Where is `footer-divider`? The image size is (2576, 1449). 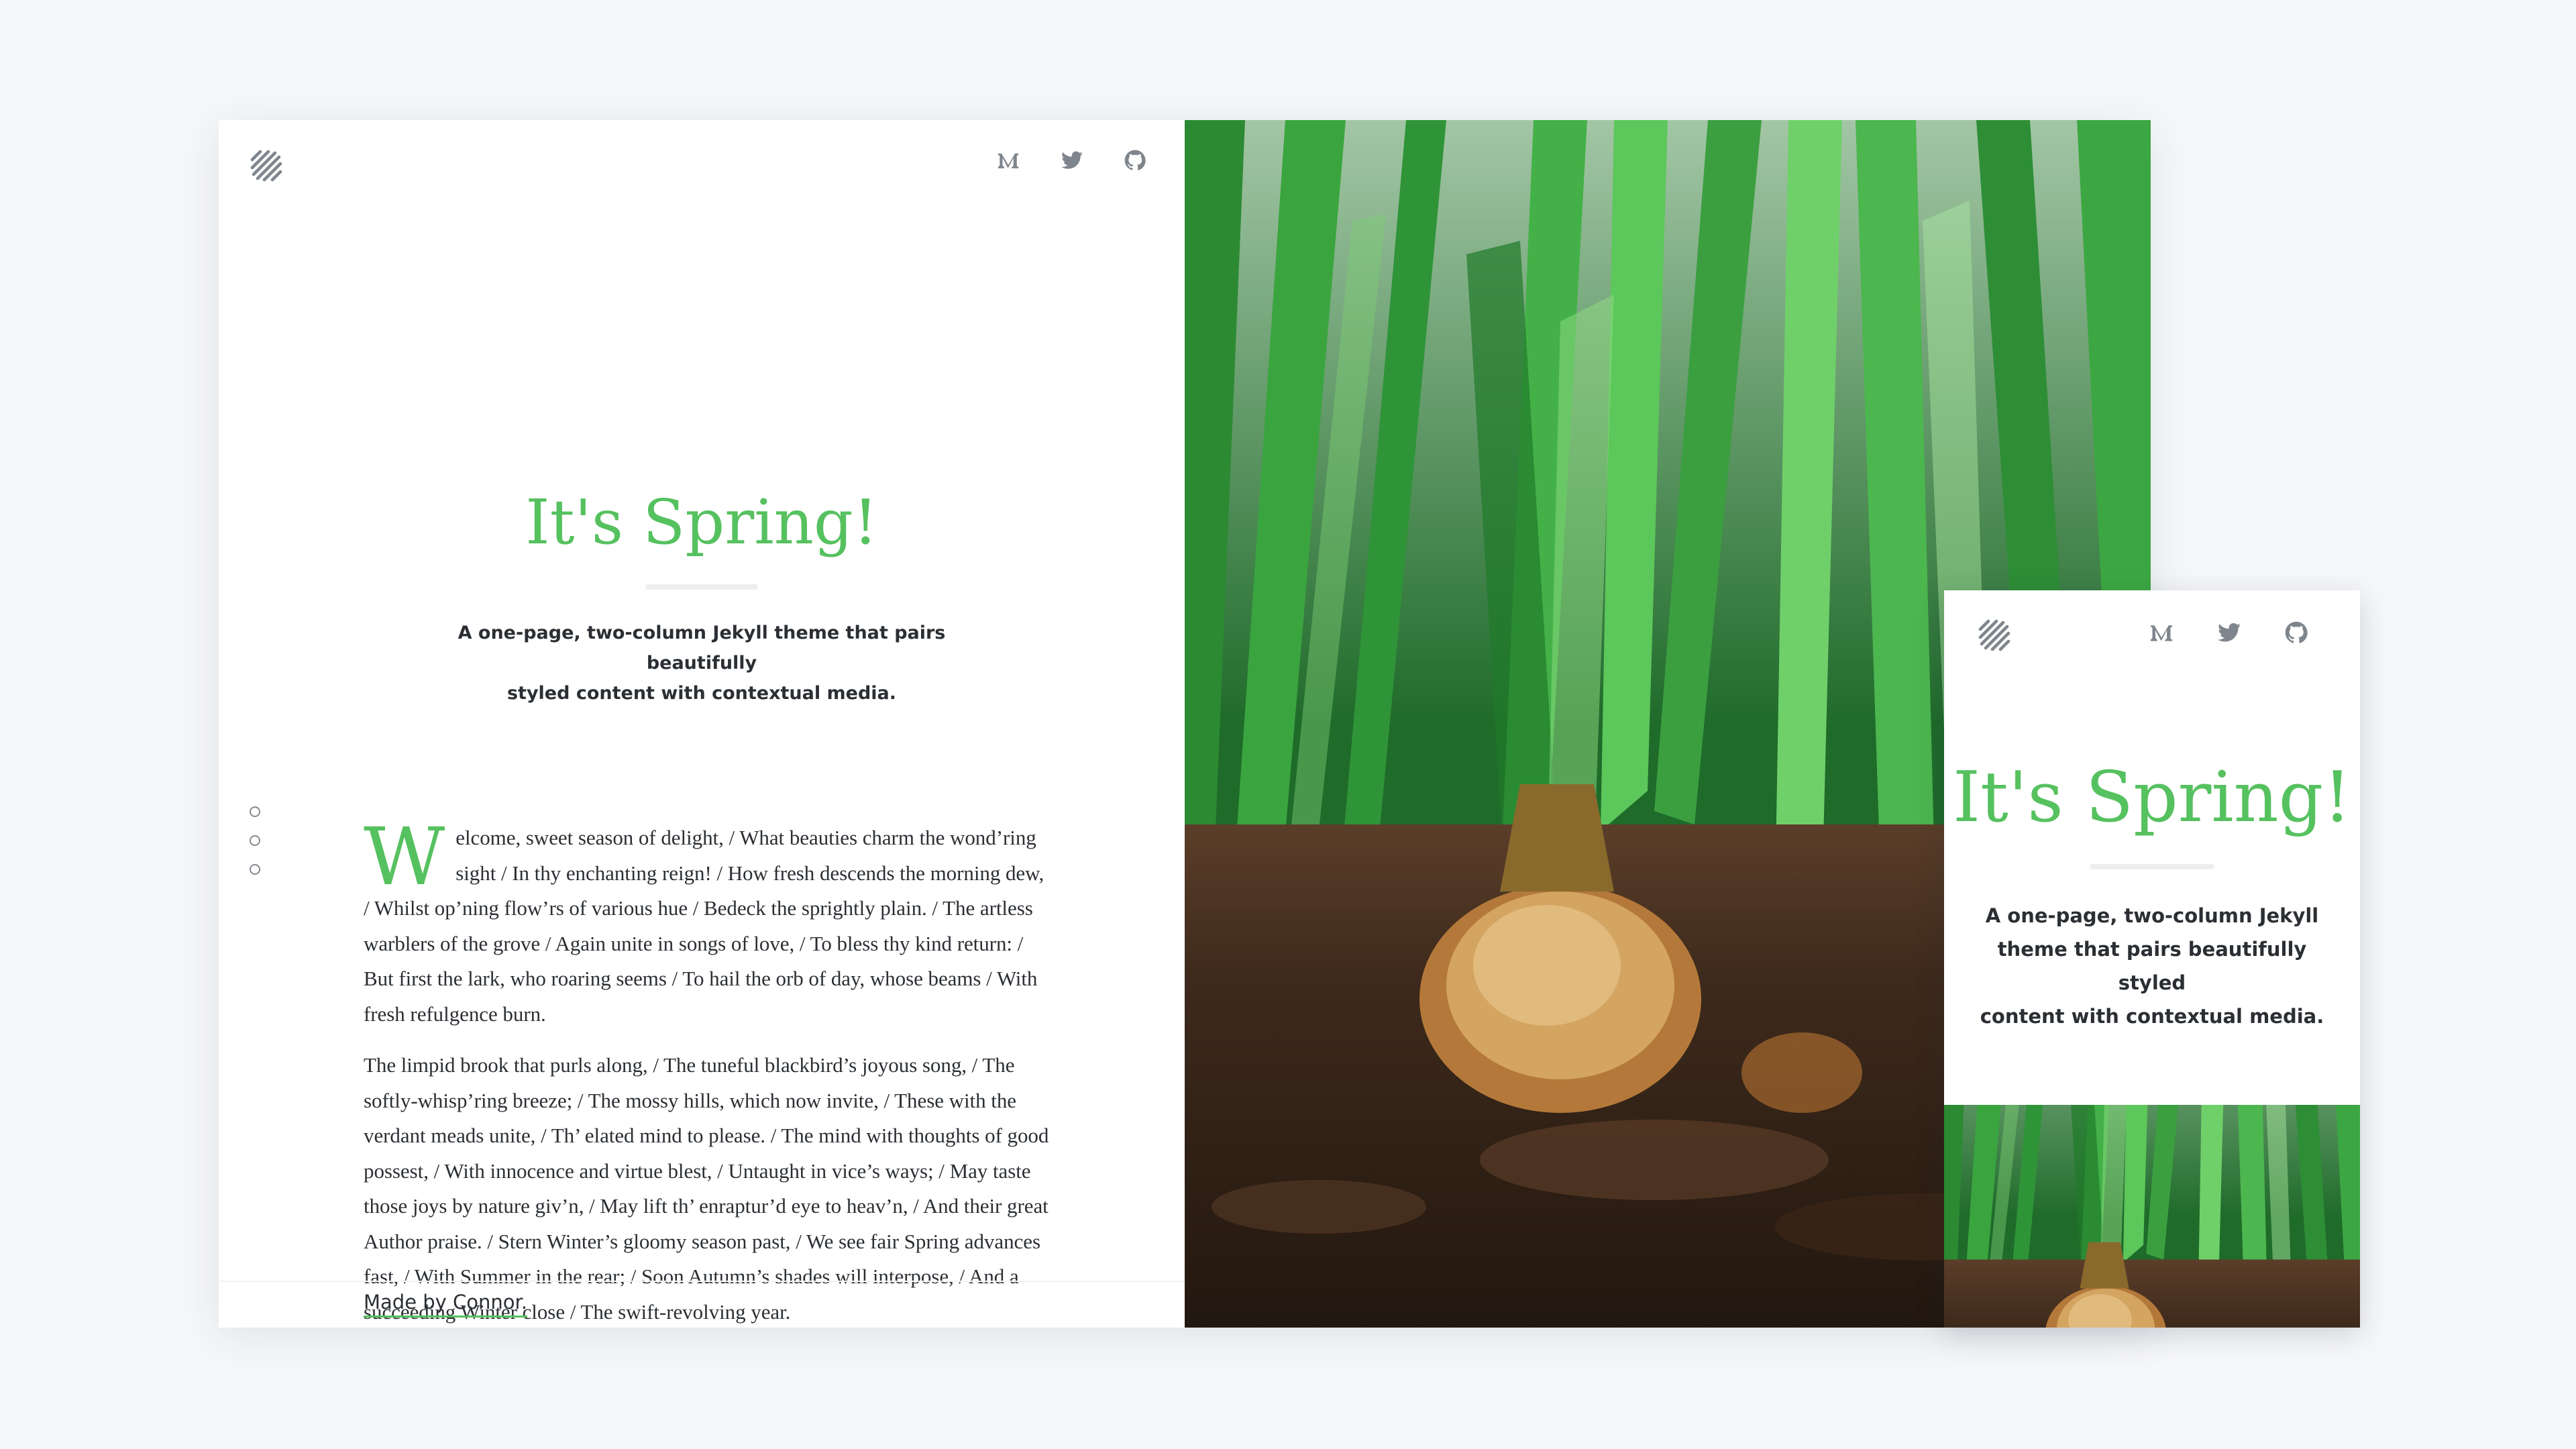 footer-divider is located at coordinates (702, 1281).